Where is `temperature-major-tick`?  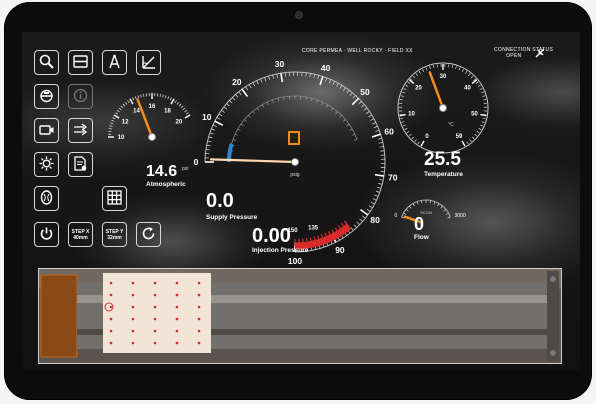
temperature-major-tick is located at coordinates (463, 143).